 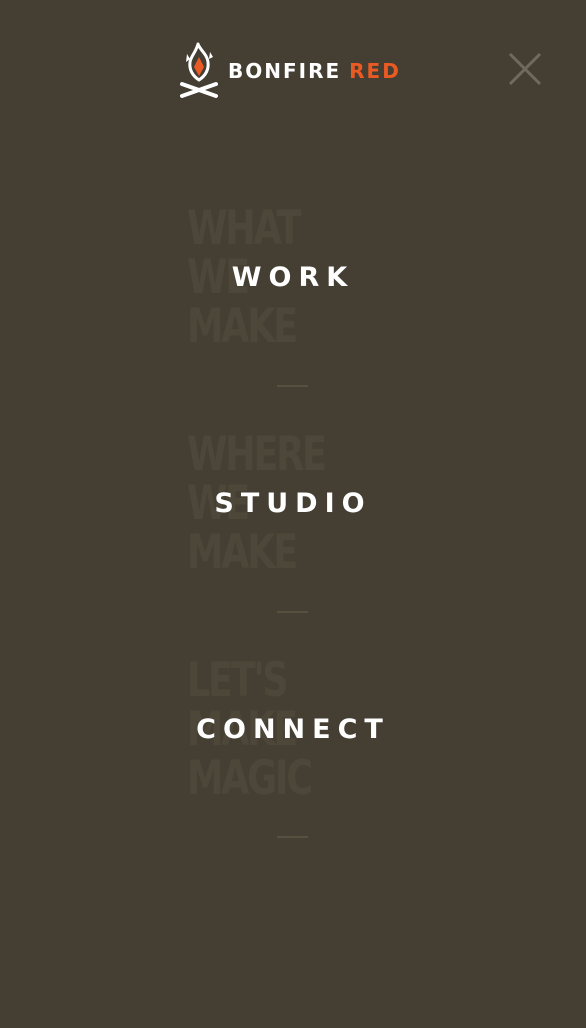 What do you see at coordinates (238, 680) in the screenshot?
I see `ghost-line: LET'S` at bounding box center [238, 680].